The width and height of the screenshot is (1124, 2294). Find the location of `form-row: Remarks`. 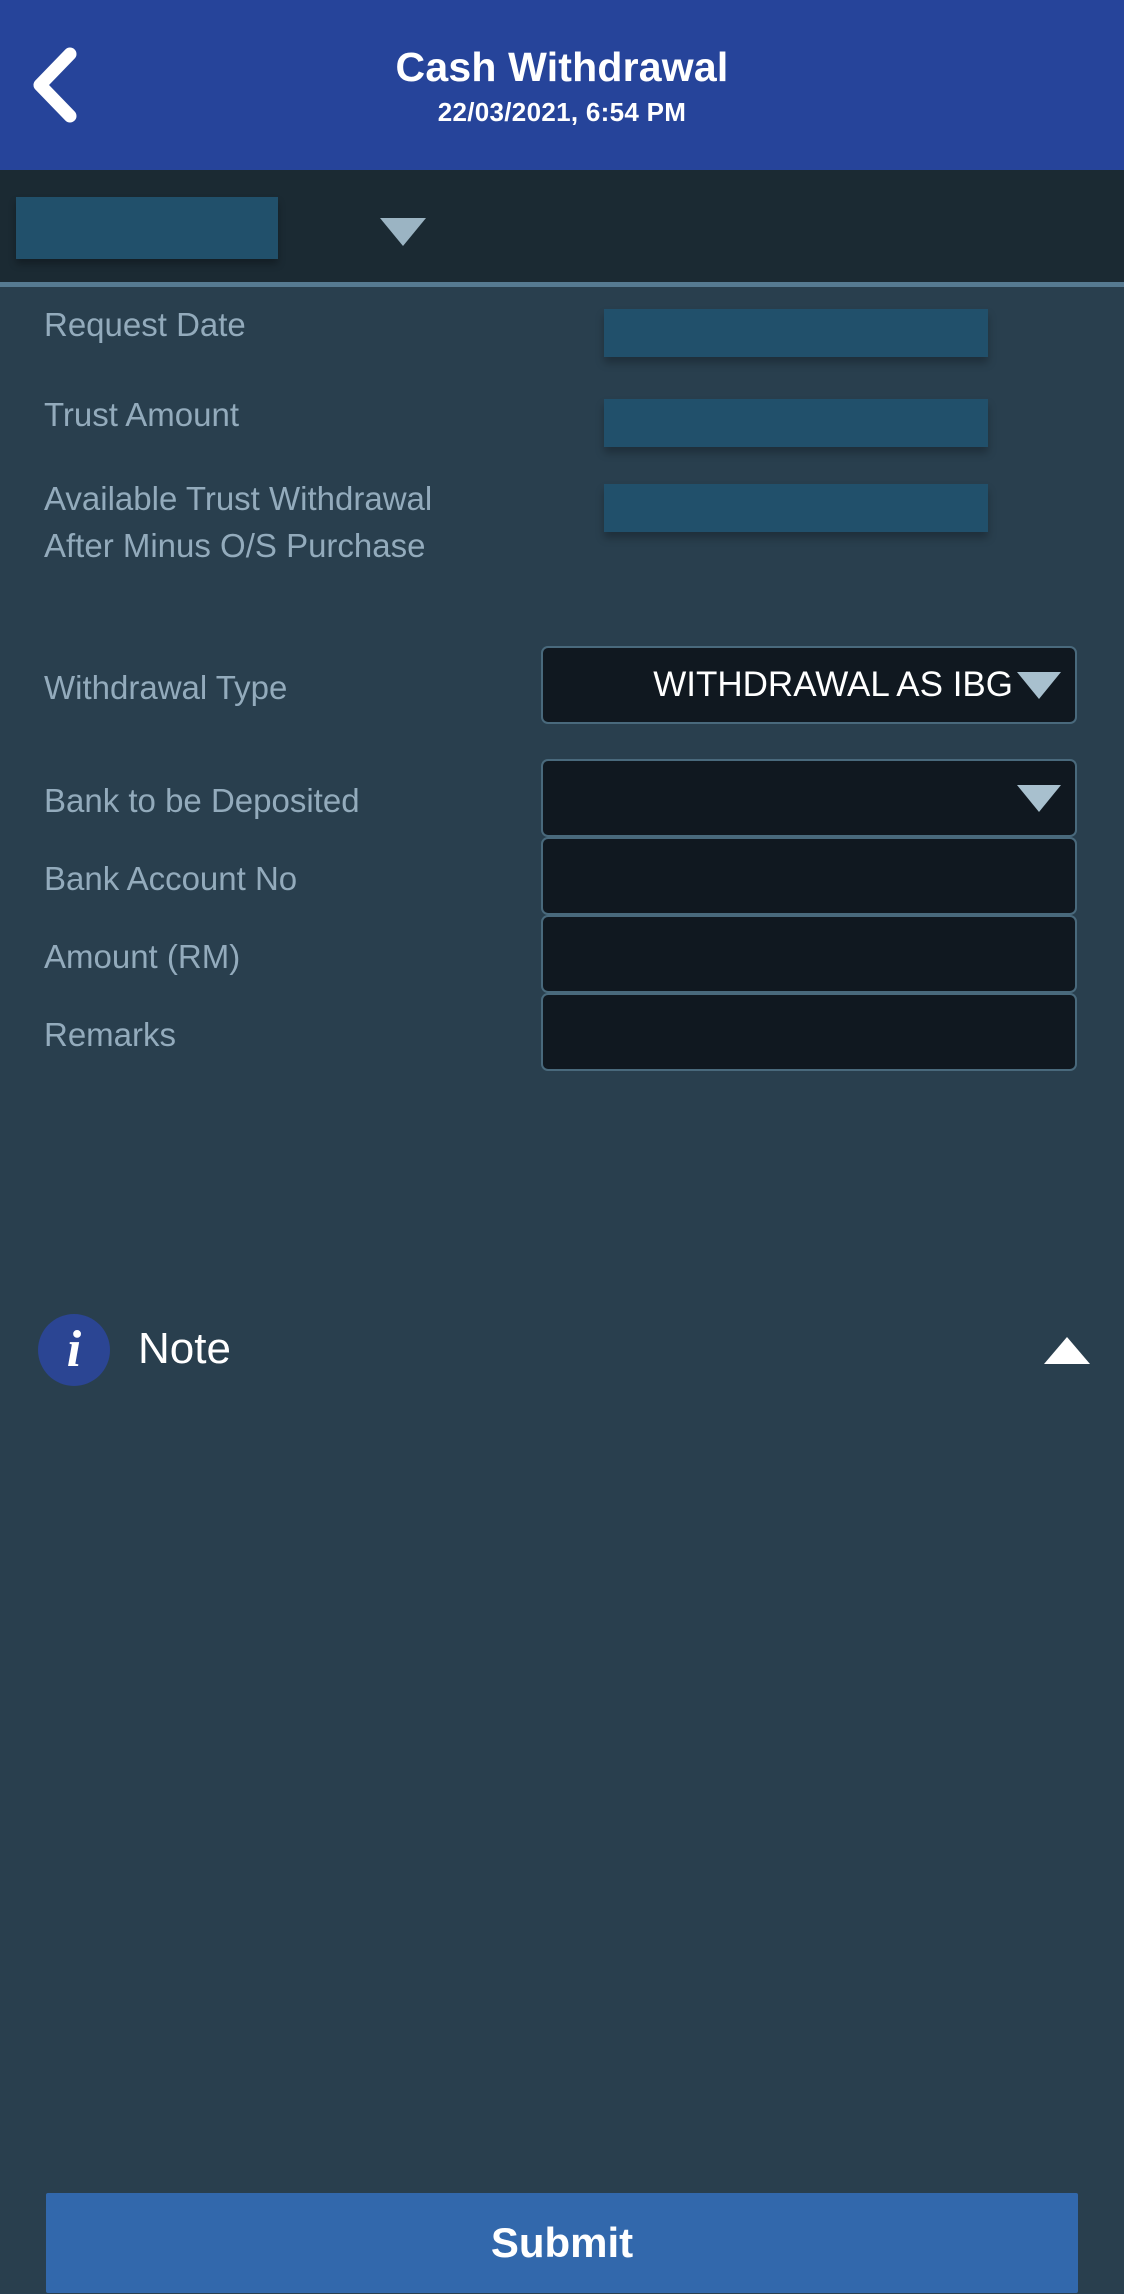

form-row: Remarks is located at coordinates (562, 1039).